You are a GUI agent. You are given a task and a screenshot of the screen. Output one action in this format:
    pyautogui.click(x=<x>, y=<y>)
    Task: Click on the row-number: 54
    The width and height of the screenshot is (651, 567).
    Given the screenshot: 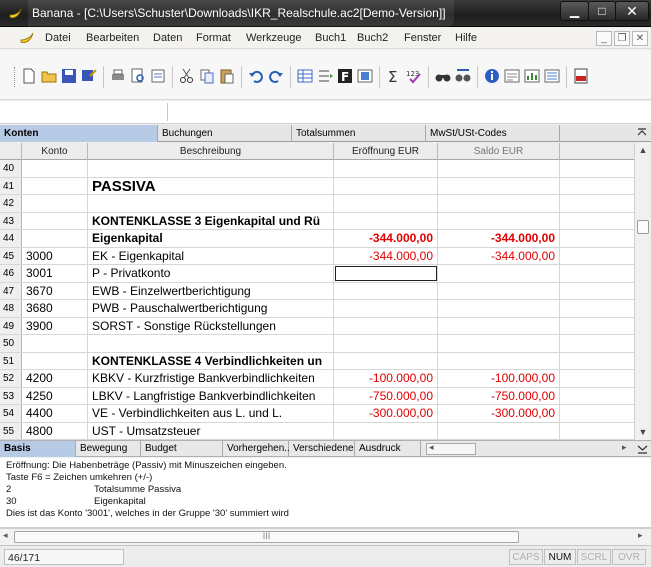 What is the action you would take?
    pyautogui.click(x=11, y=413)
    